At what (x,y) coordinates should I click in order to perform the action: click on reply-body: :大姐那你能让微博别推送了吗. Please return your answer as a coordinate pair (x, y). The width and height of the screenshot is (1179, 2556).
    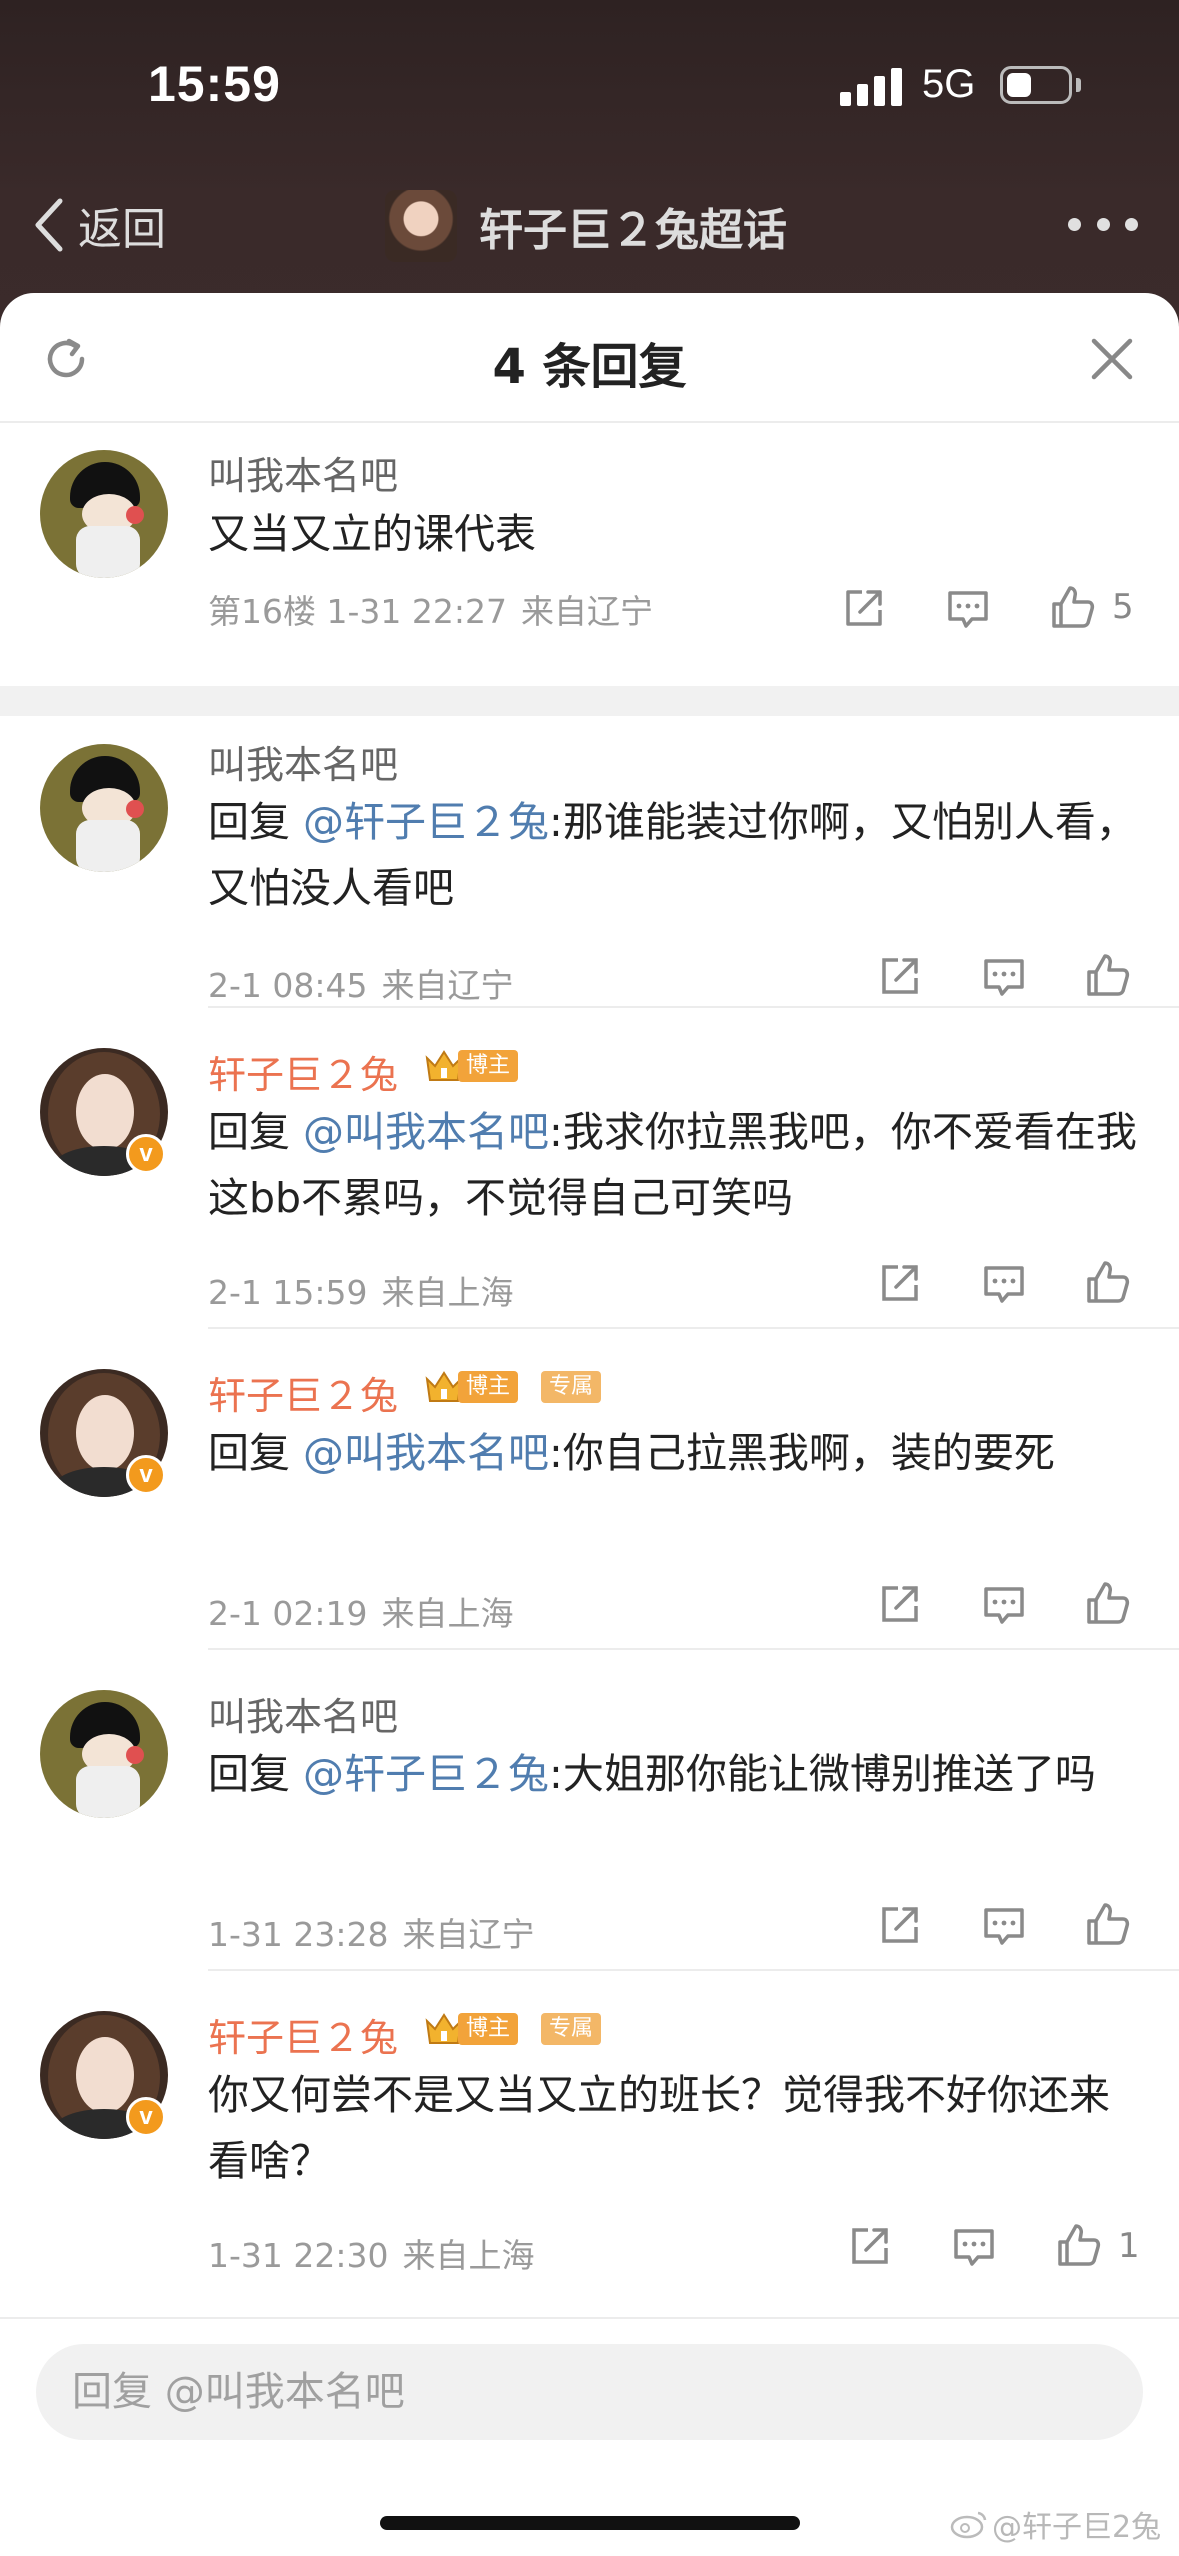
    Looking at the image, I should click on (822, 1774).